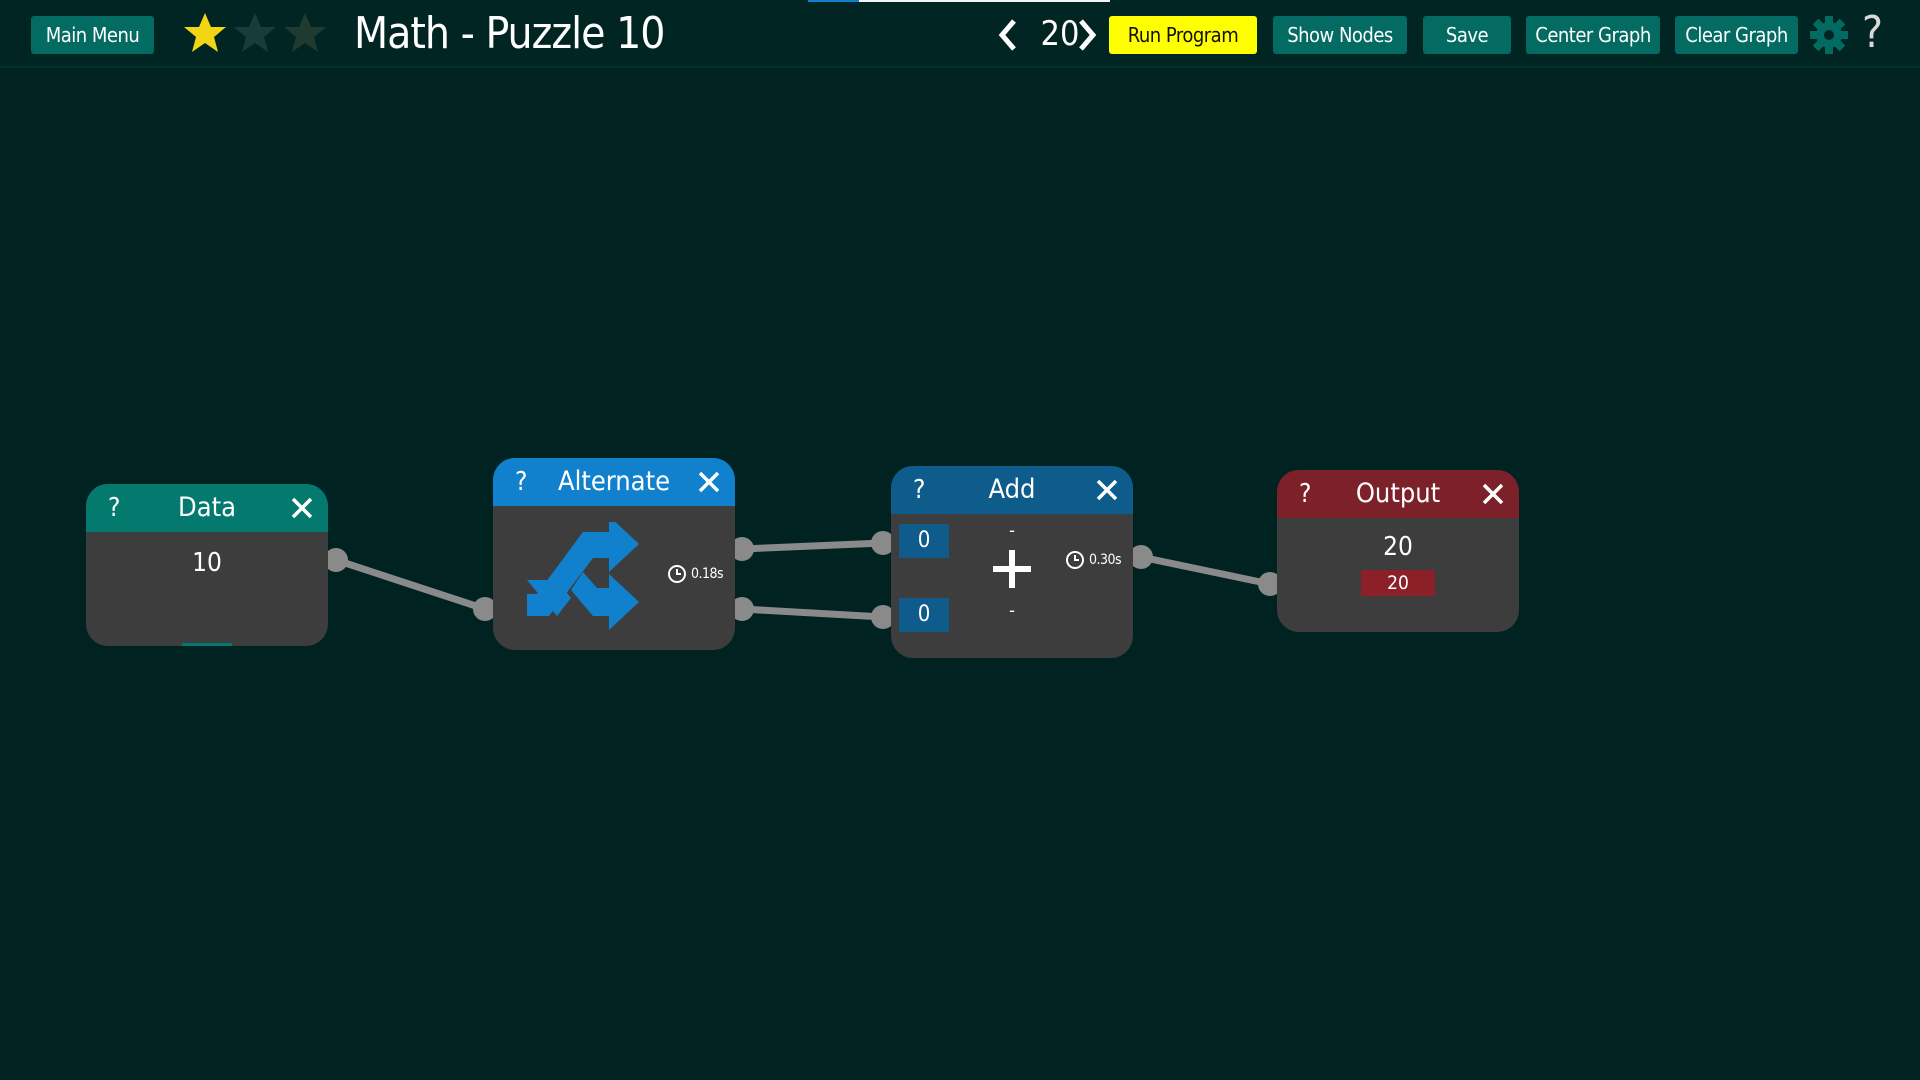  What do you see at coordinates (1105, 560) in the screenshot?
I see `add-timer-value: 0.30s` at bounding box center [1105, 560].